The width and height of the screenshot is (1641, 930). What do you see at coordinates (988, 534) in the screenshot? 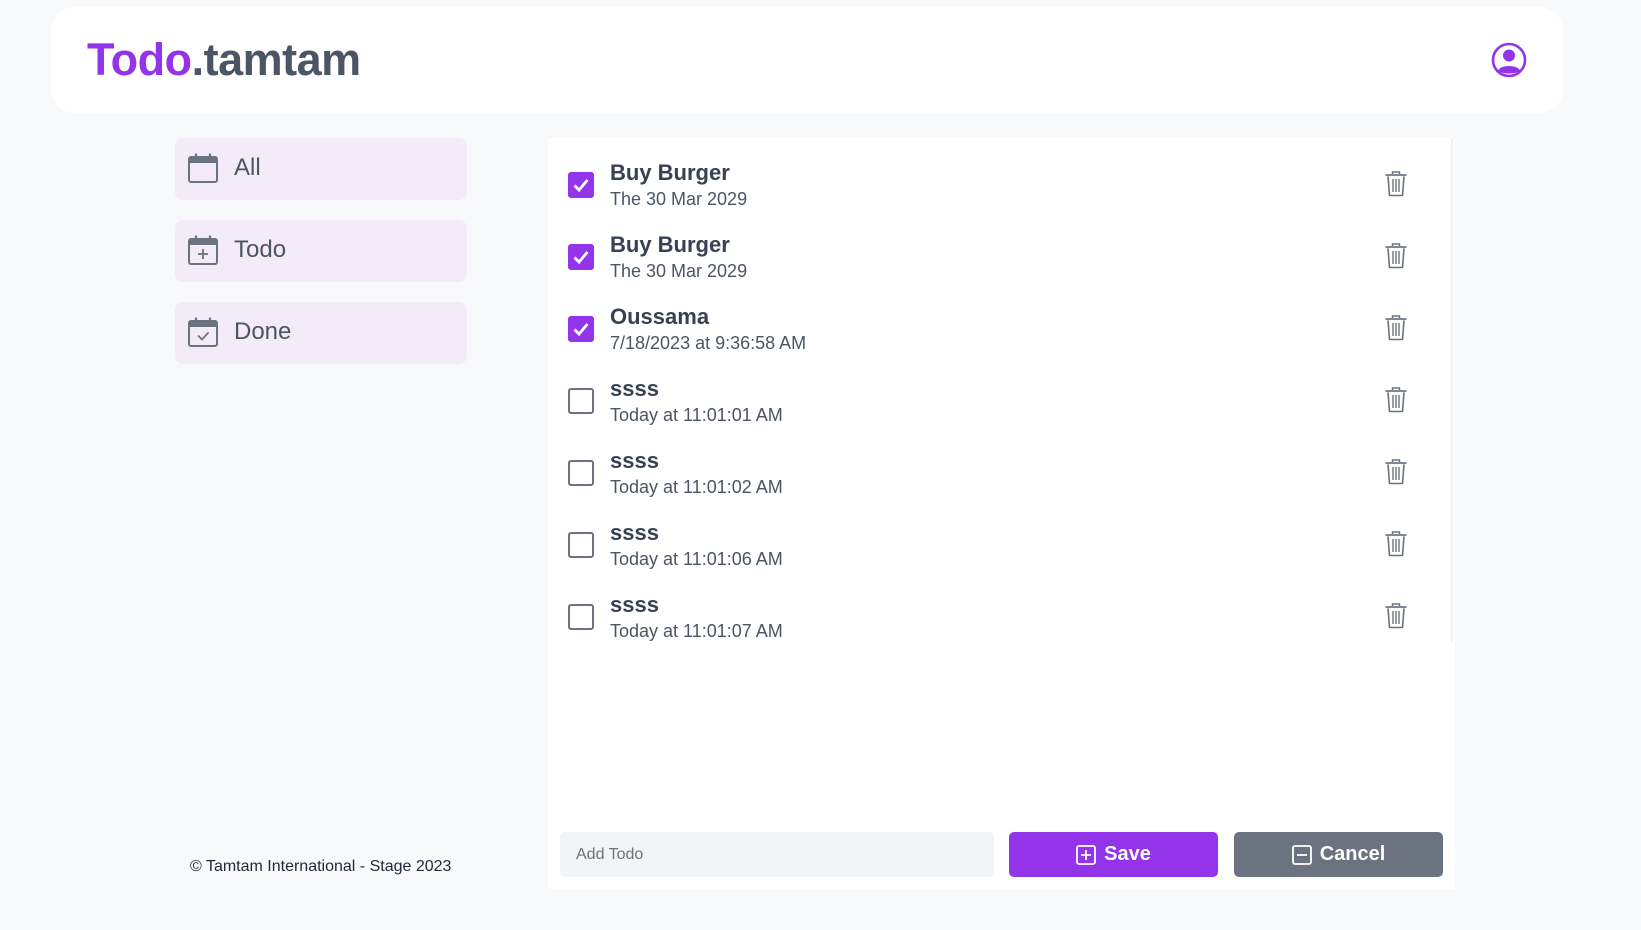
I see `todo-item: ssss Today at 11:01:06 AM` at bounding box center [988, 534].